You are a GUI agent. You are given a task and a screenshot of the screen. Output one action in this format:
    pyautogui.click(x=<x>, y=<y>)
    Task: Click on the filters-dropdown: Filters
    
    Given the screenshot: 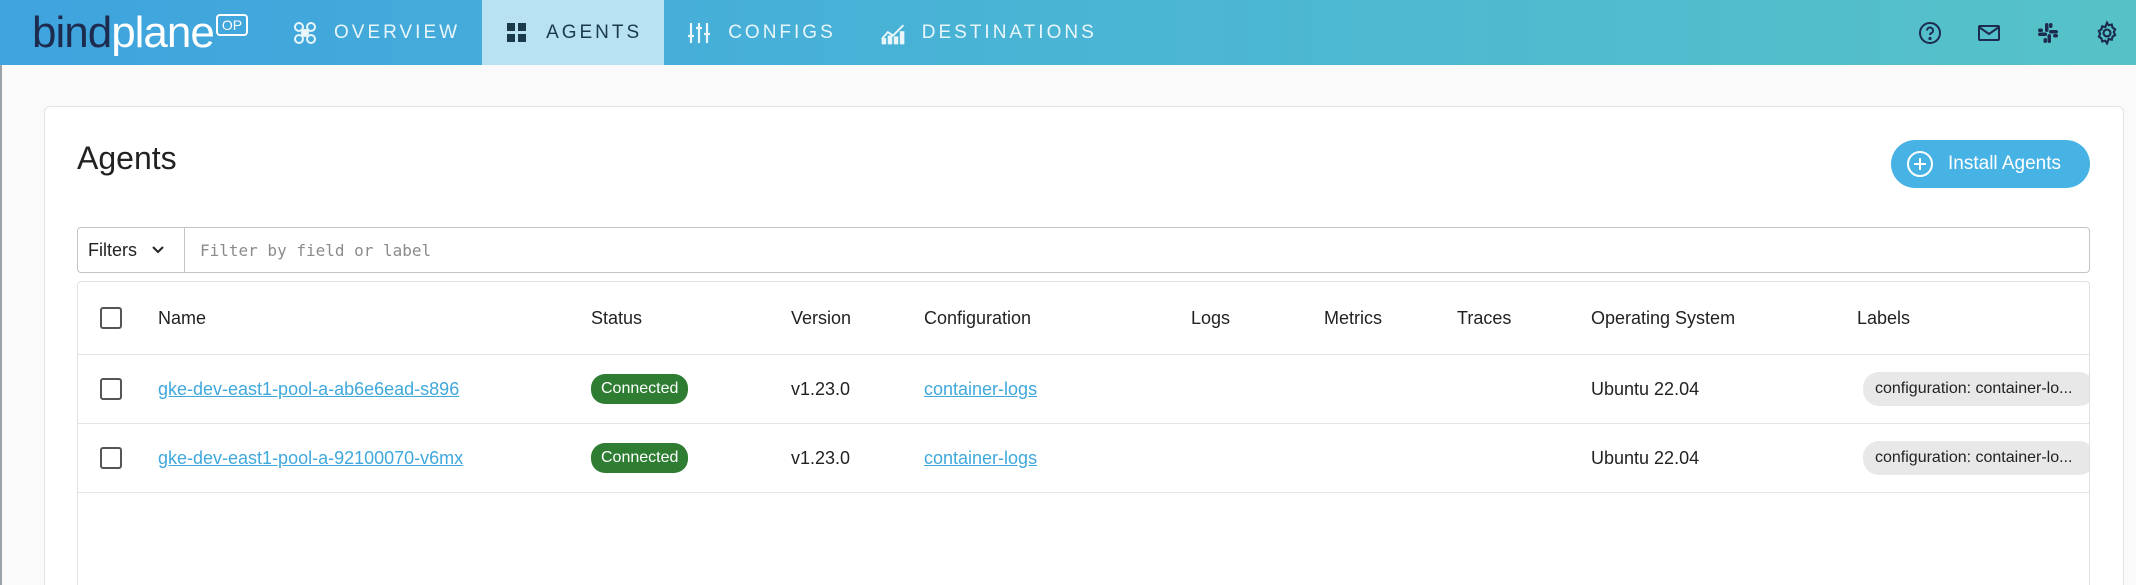 What is the action you would take?
    pyautogui.click(x=131, y=250)
    